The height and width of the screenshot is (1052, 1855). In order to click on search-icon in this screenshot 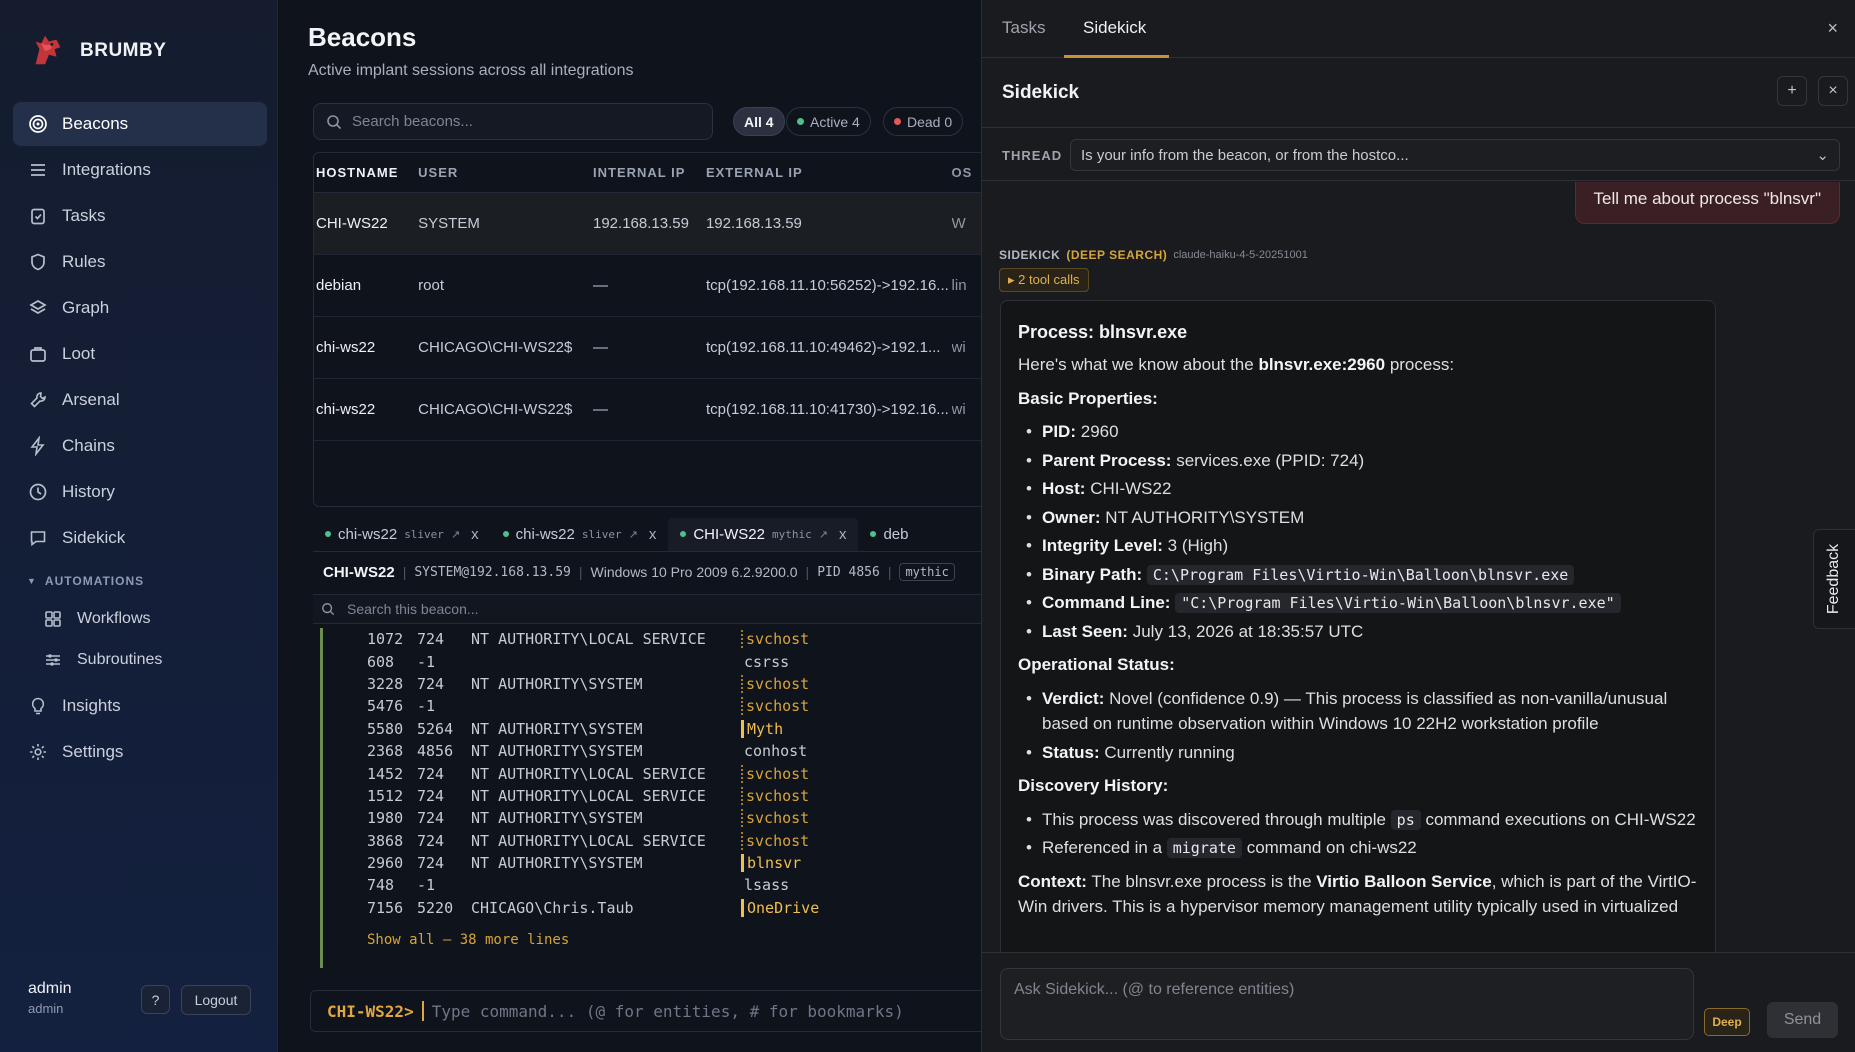, I will do `click(328, 609)`.